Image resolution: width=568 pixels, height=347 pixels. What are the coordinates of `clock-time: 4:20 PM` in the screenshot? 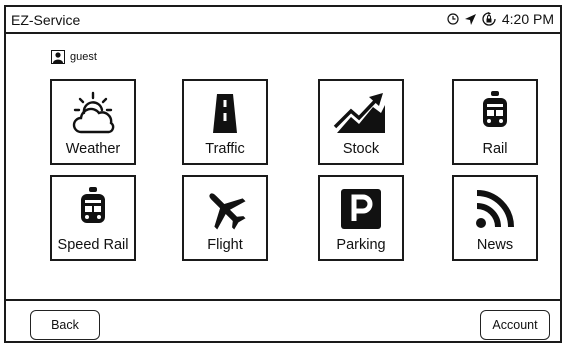 It's located at (527, 19).